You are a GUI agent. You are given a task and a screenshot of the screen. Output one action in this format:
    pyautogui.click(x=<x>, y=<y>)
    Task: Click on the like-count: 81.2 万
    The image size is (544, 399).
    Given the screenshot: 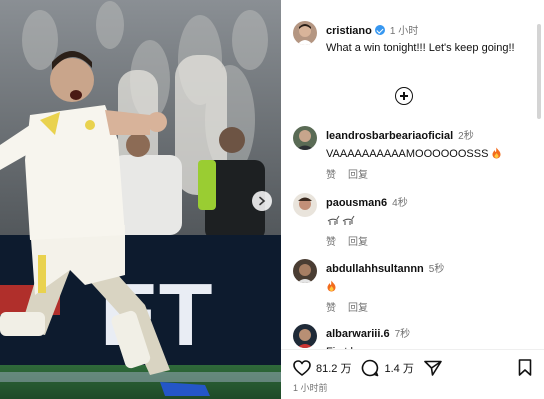 What is the action you would take?
    pyautogui.click(x=334, y=369)
    